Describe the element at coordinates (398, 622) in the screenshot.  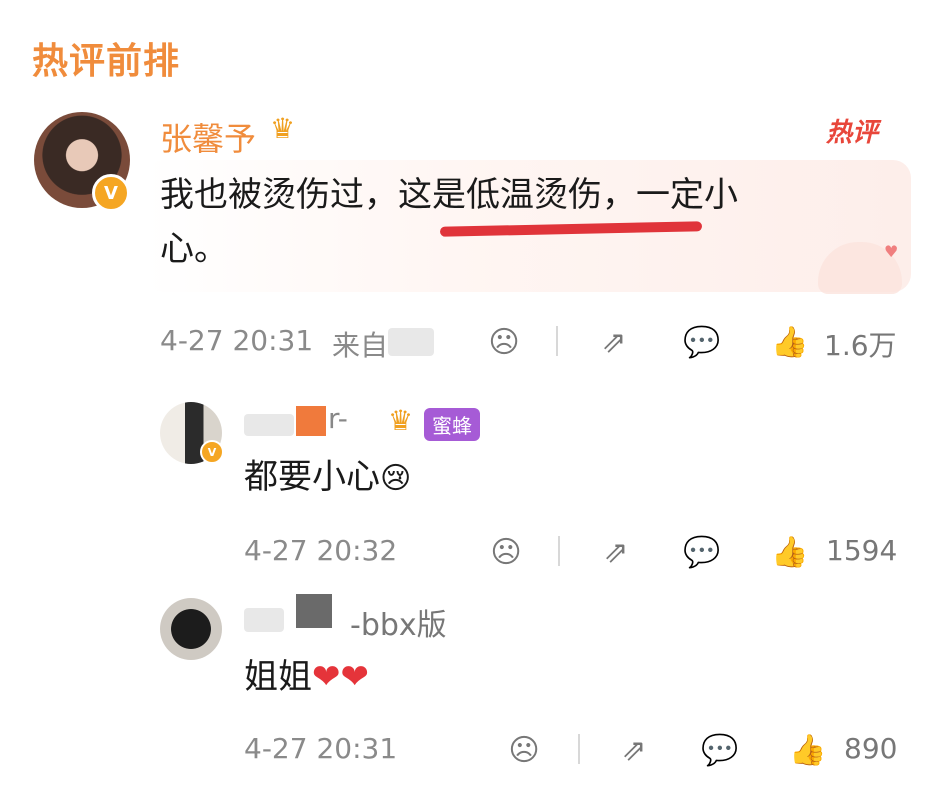
I see `username: -bbx版` at that location.